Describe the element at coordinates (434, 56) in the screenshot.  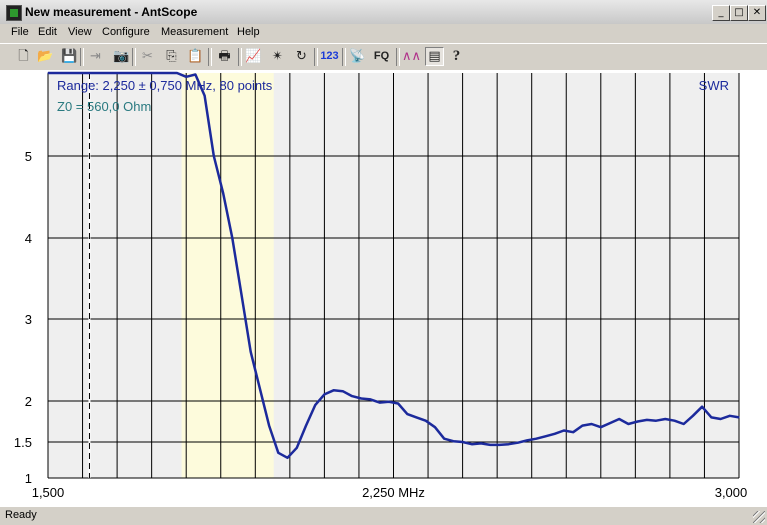
I see `document-icon: ▤` at that location.